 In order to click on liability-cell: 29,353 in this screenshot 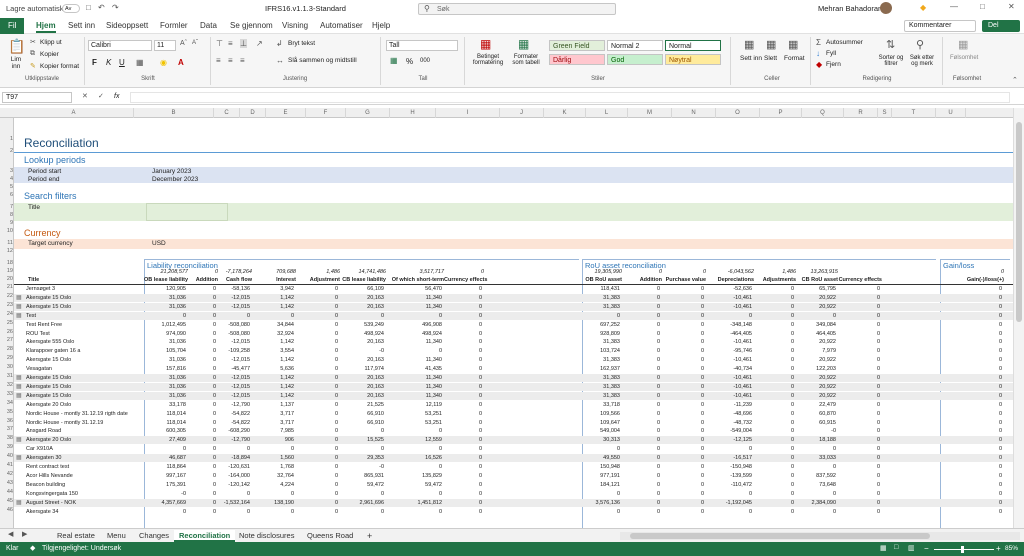, I will do `click(363, 458)`.